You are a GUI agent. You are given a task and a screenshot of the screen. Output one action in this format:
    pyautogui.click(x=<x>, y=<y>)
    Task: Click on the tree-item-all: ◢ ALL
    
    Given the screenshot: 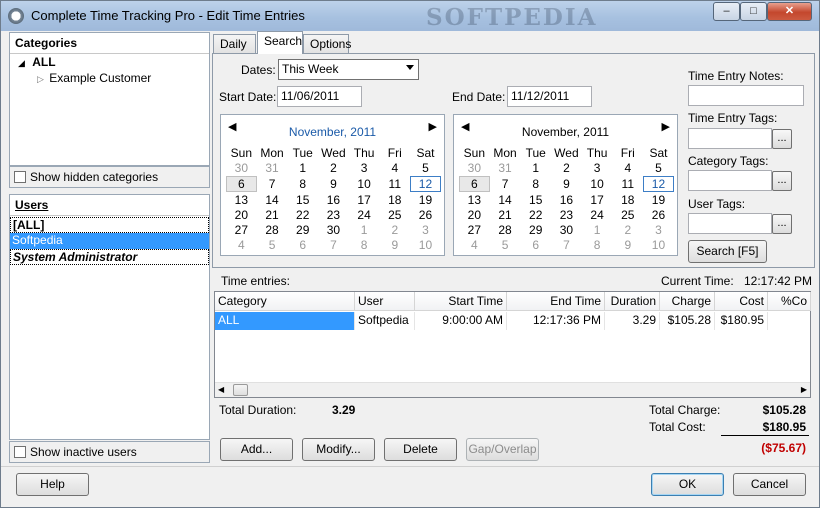 What is the action you would take?
    pyautogui.click(x=37, y=62)
    